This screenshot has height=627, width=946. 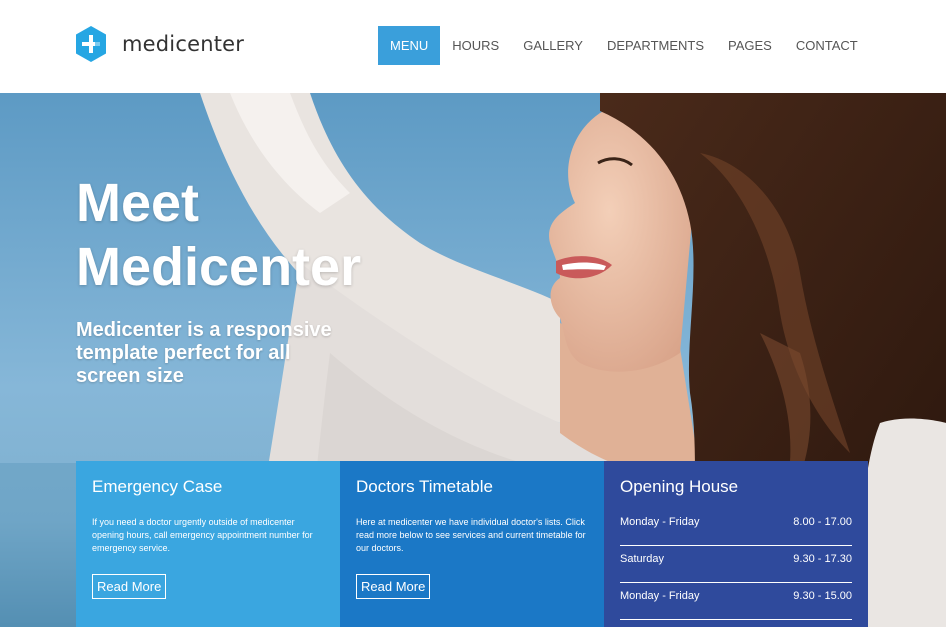 I want to click on nav-item-departments: DEPARTMENTS, so click(x=655, y=45).